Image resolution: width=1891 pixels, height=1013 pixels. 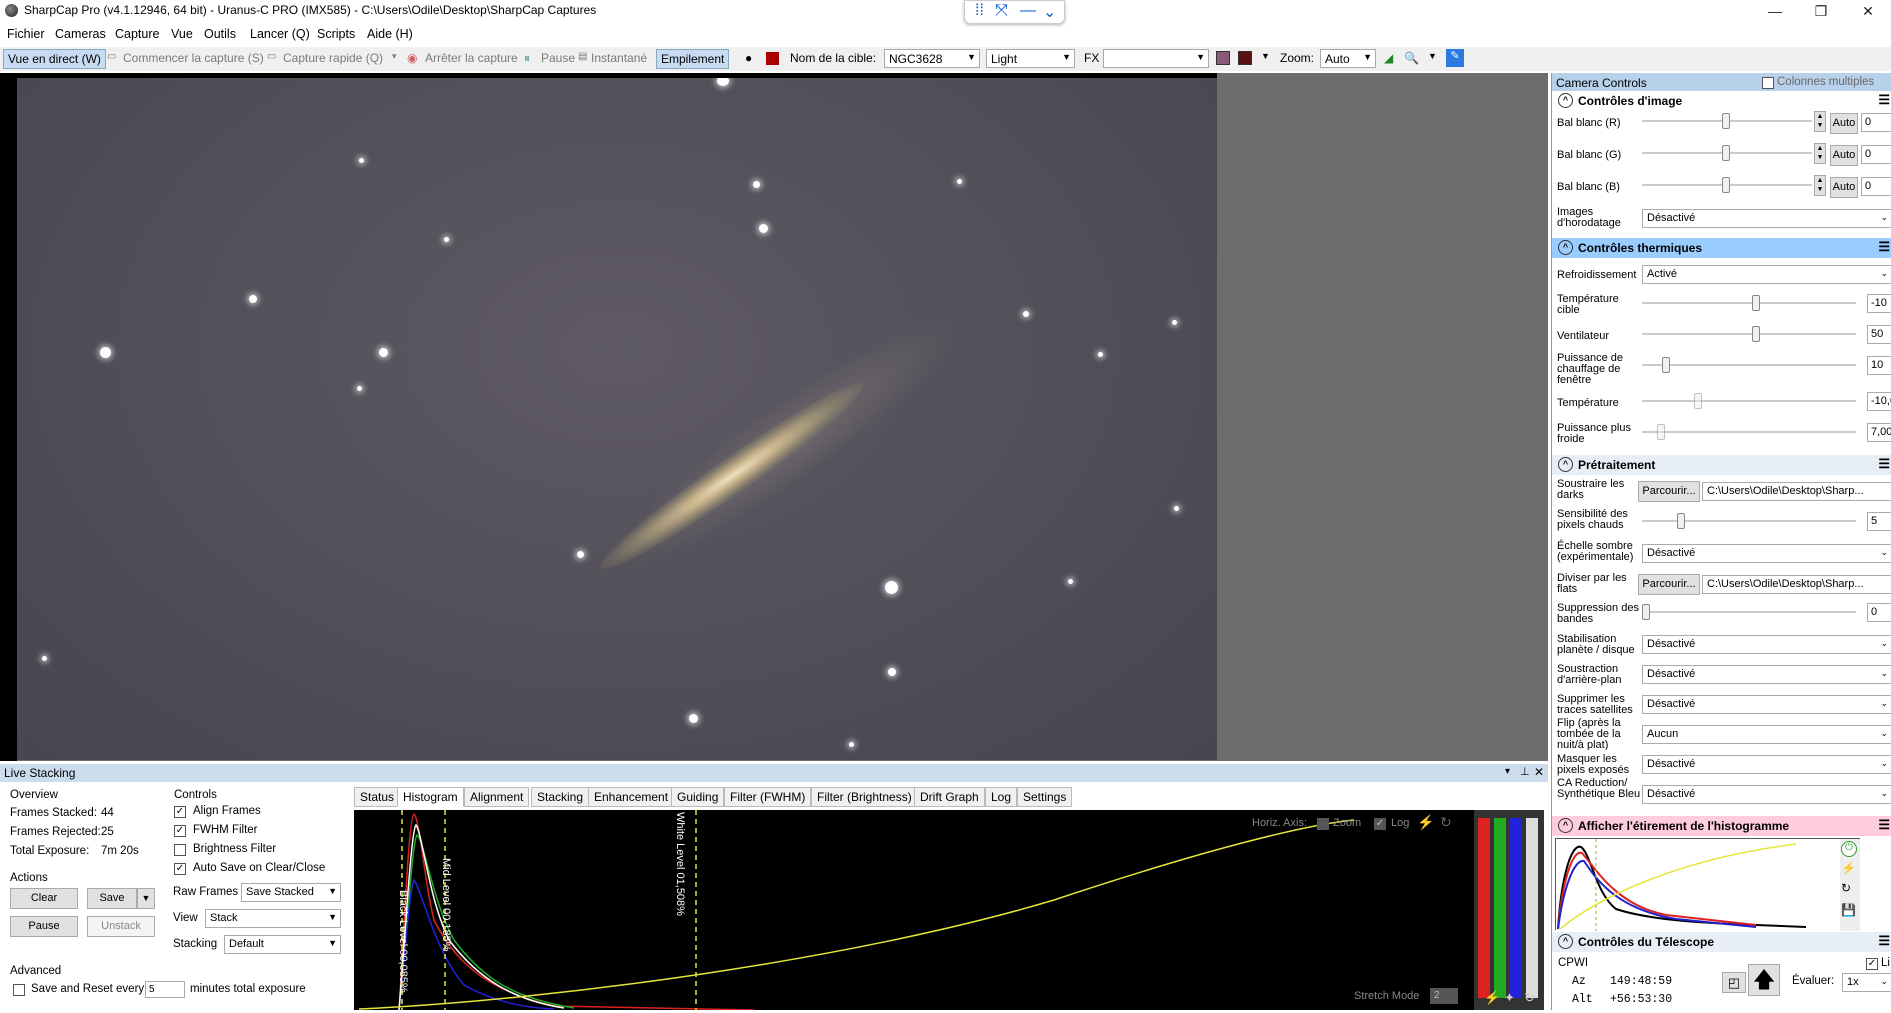 What do you see at coordinates (1820, 121) in the screenshot?
I see `wb-red-stepper: ▲ ▼` at bounding box center [1820, 121].